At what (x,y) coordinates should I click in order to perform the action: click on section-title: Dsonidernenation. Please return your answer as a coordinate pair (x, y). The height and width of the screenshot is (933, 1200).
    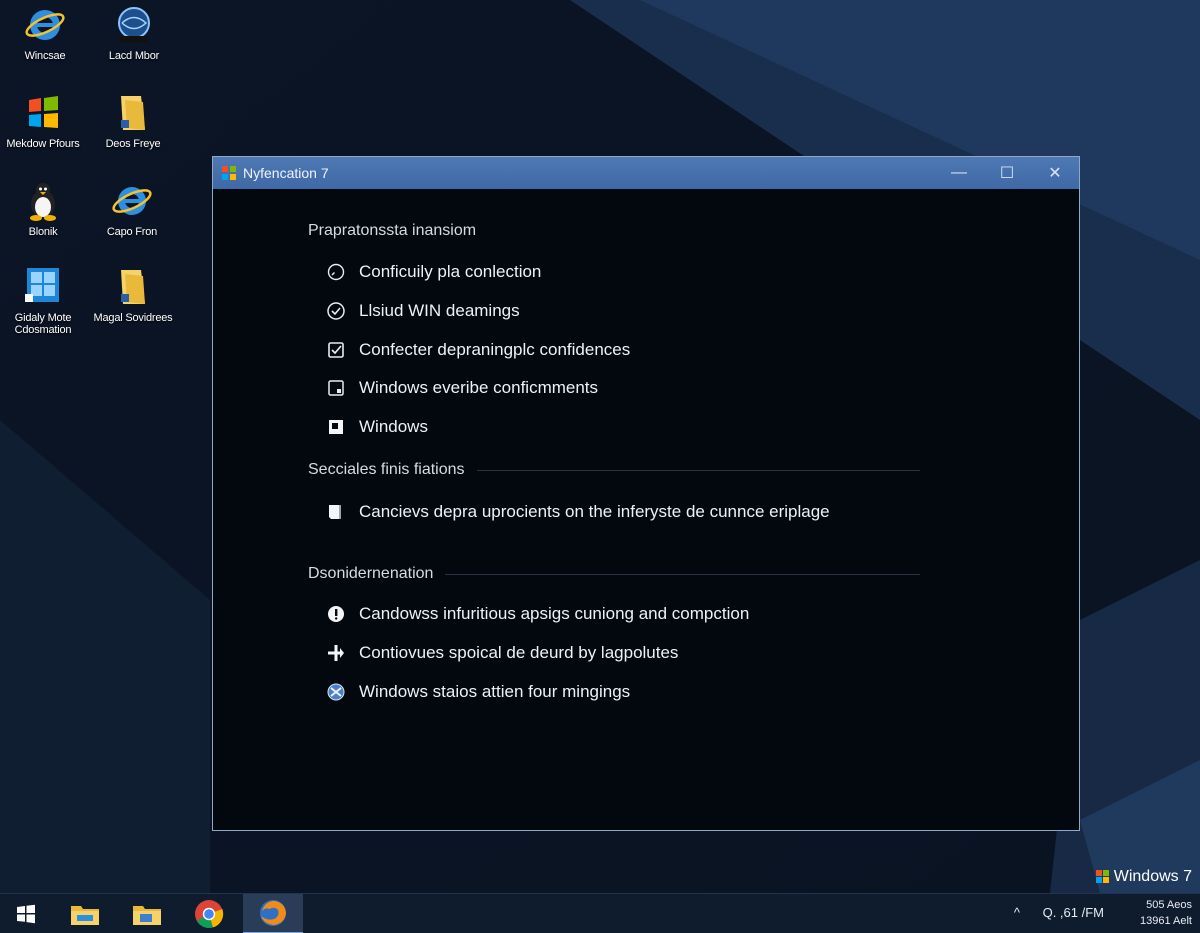
    Looking at the image, I should click on (371, 573).